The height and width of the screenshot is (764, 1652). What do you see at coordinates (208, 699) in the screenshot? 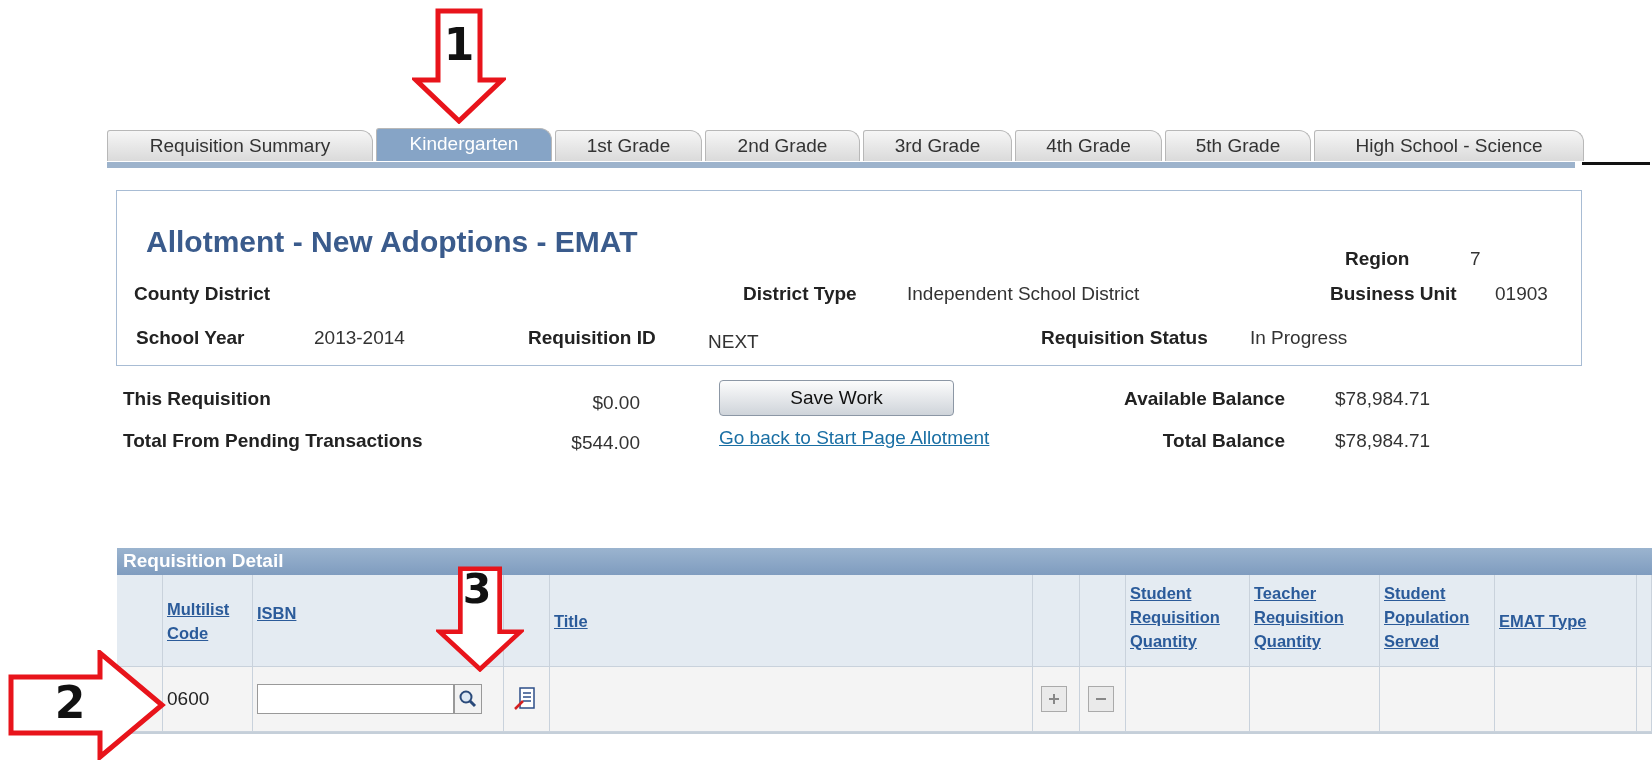
I see `table-cell: 0600` at bounding box center [208, 699].